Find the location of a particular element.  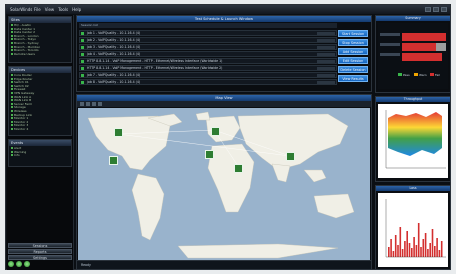

add-session-button: Add Session is located at coordinates (353, 51).